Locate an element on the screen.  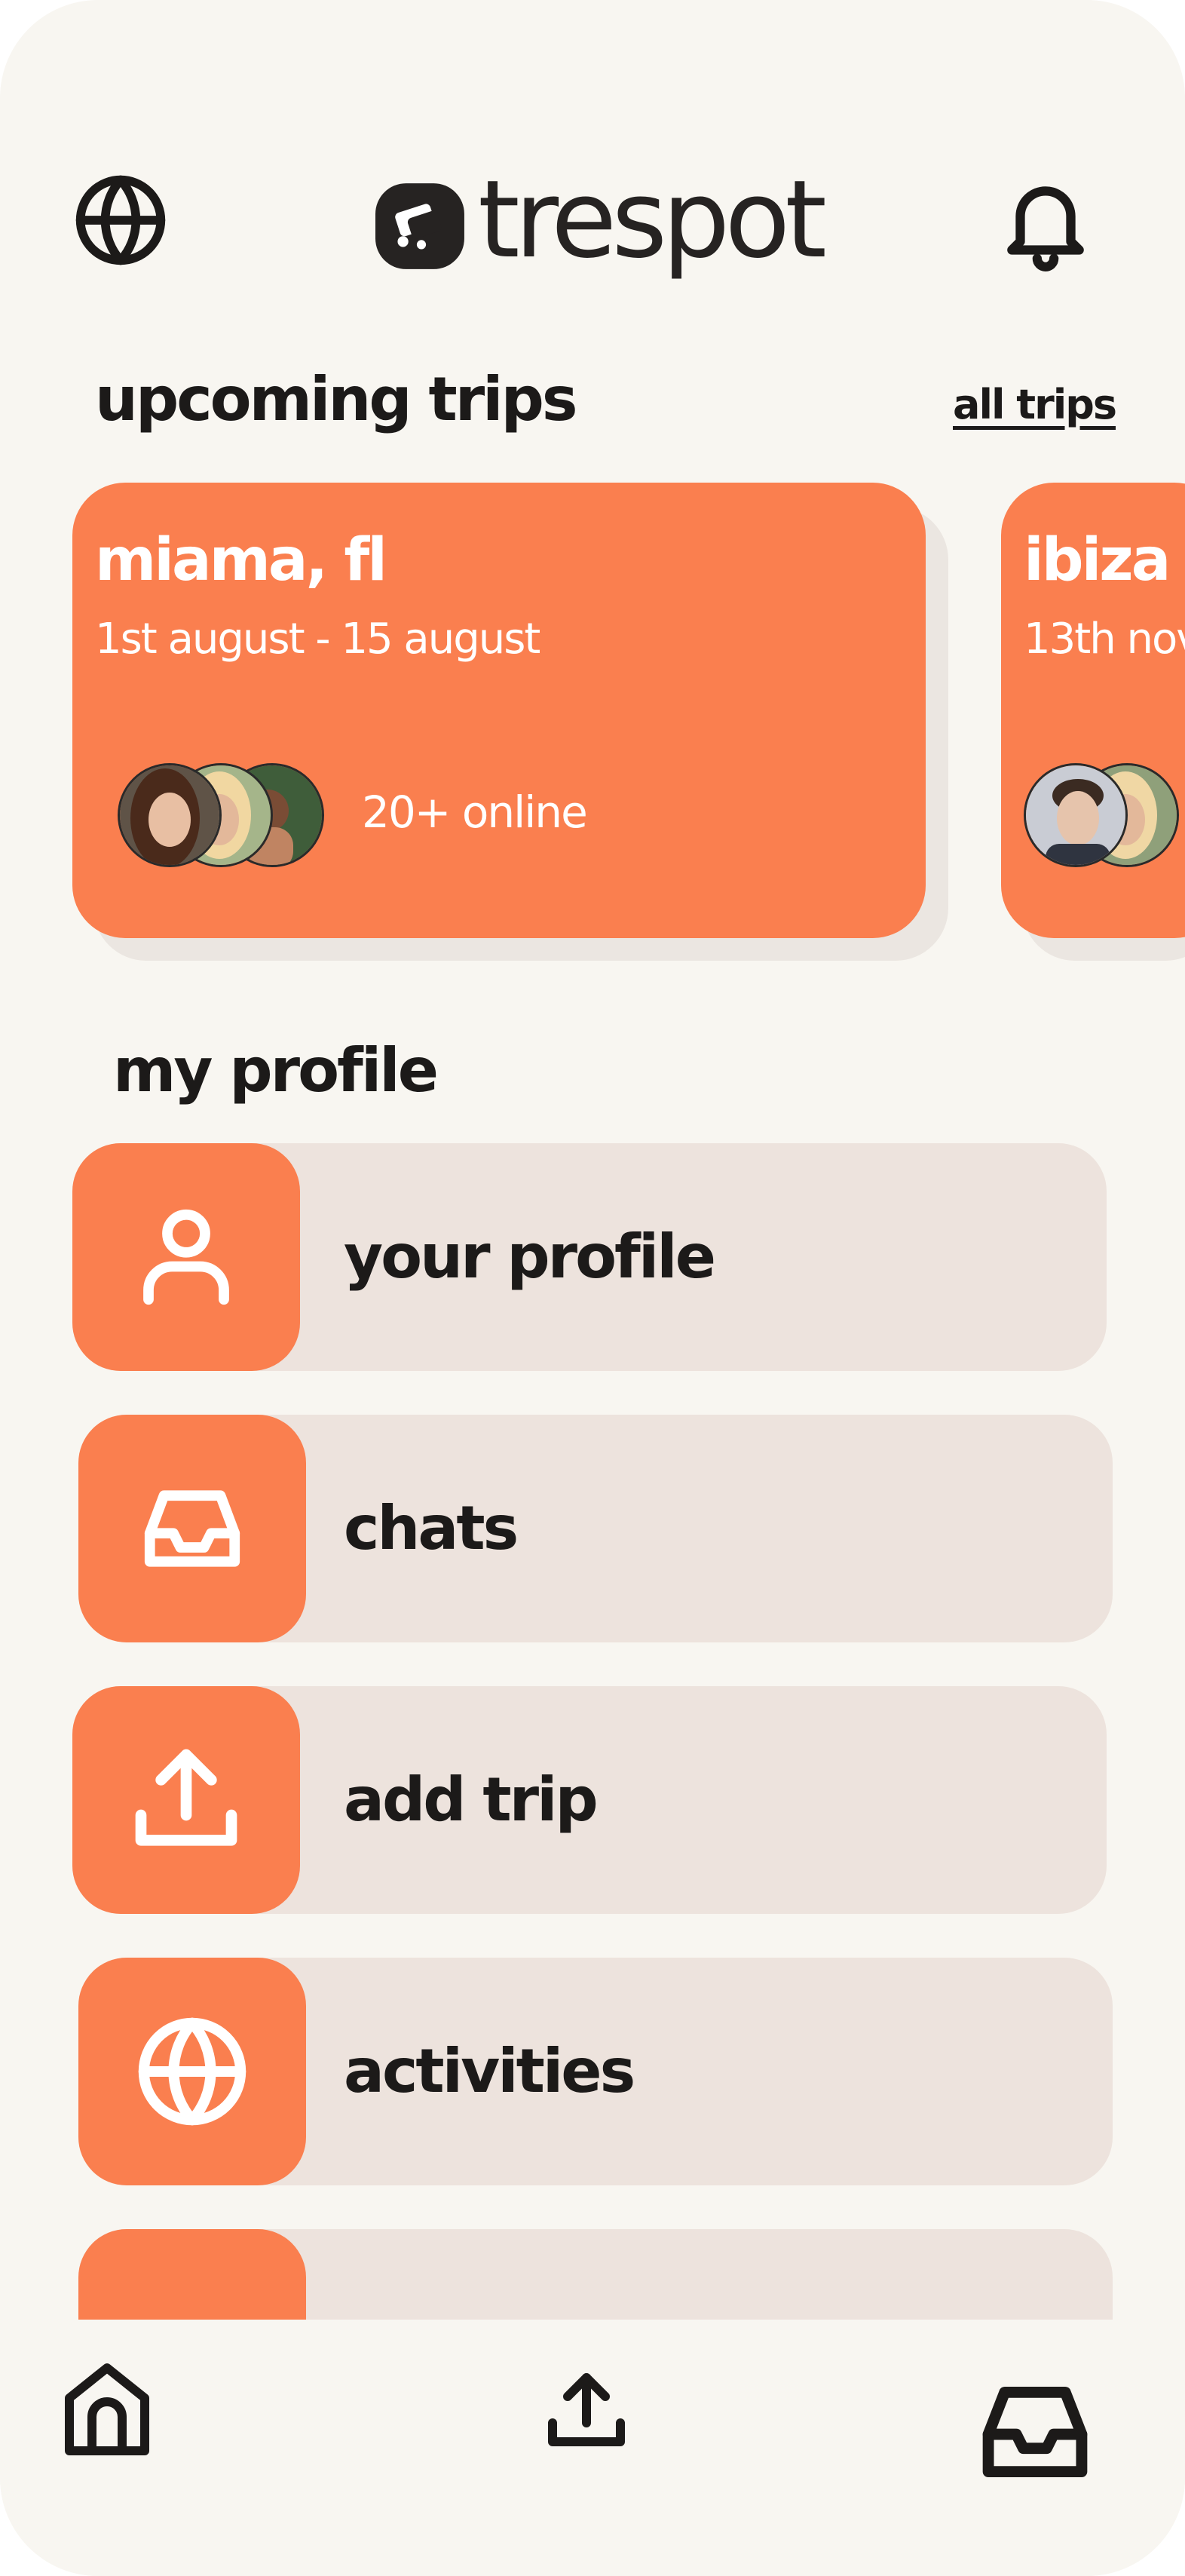
trip-dates: 1st august - 15 august is located at coordinates (317, 639).